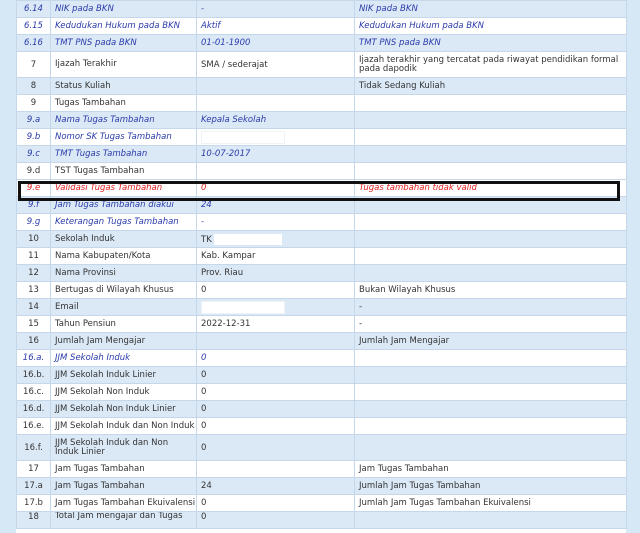  I want to click on row-number: 9.f, so click(33, 205).